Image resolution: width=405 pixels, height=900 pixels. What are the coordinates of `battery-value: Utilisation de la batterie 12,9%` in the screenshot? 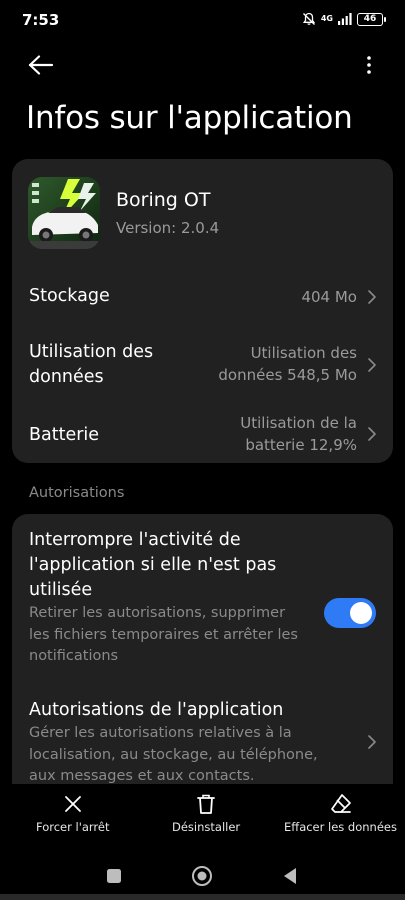 It's located at (298, 434).